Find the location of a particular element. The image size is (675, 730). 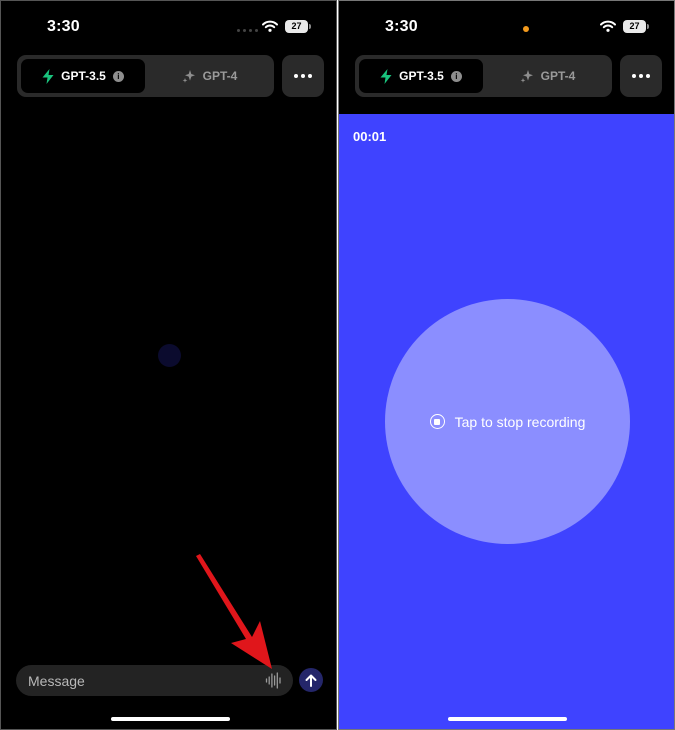

recording-timer: 00:01 is located at coordinates (370, 136).